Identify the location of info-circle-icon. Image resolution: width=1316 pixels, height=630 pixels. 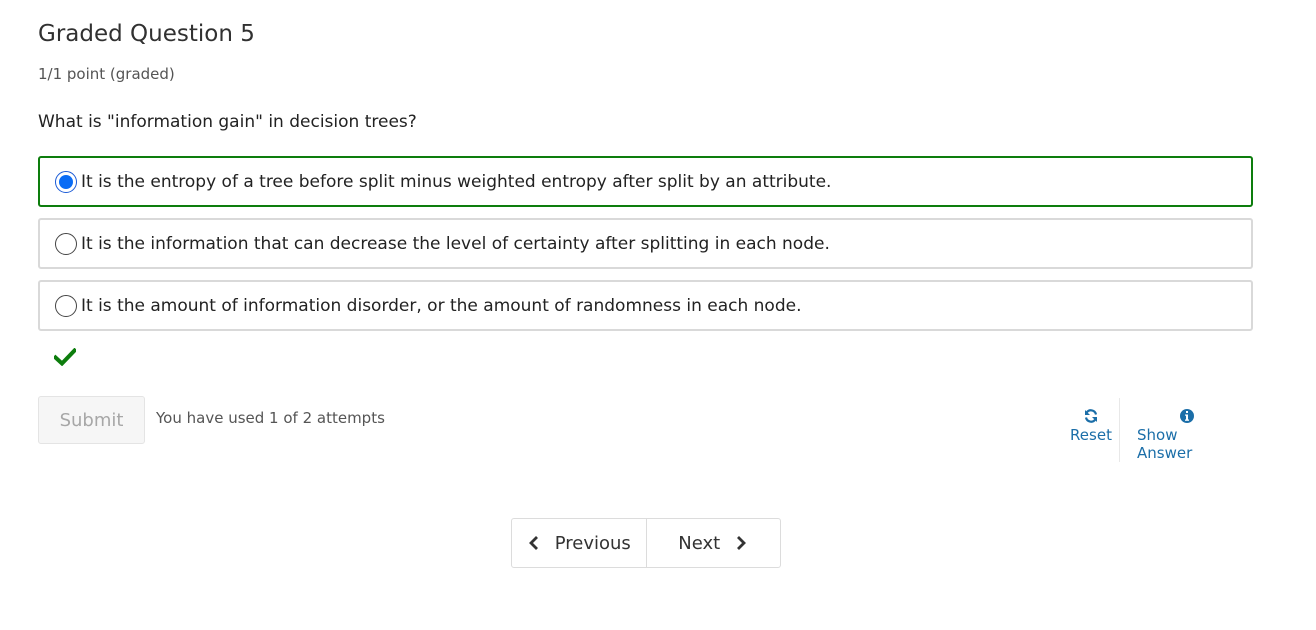
(1187, 416).